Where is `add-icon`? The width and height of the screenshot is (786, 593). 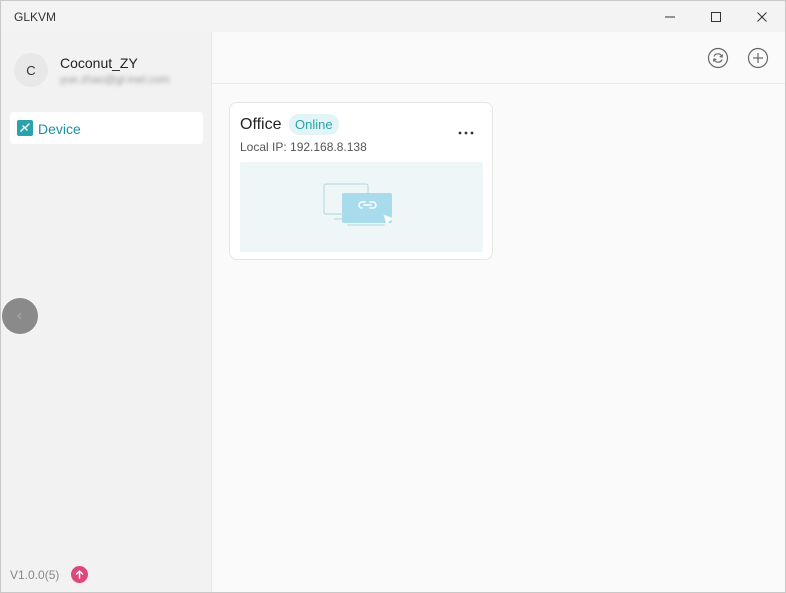
add-icon is located at coordinates (758, 58).